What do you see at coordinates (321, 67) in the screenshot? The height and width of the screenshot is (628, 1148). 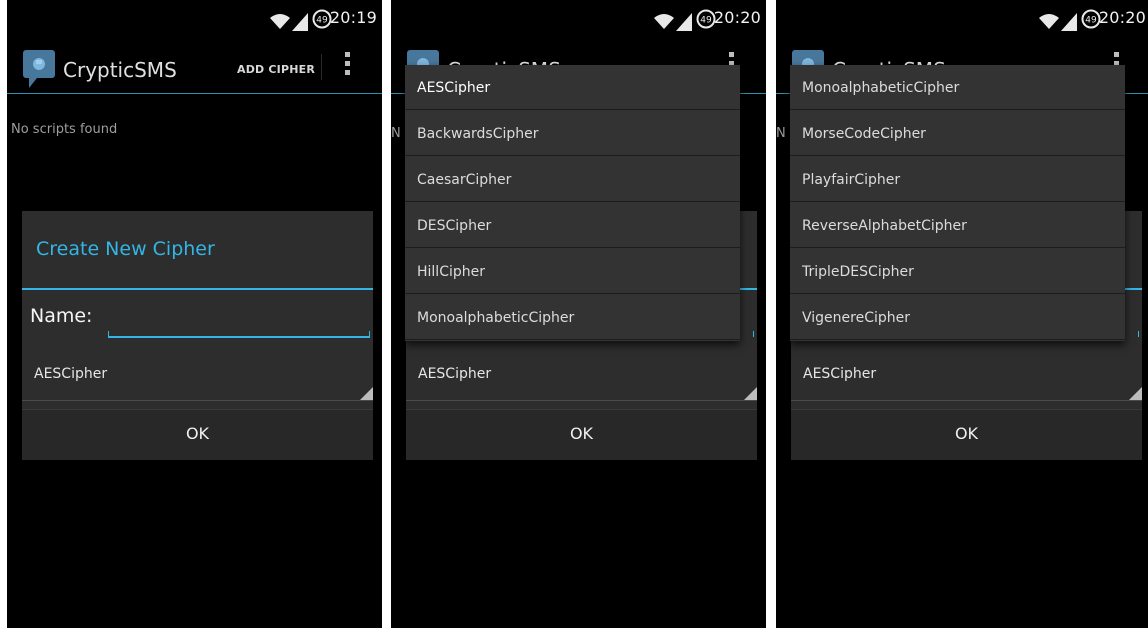 I see `action-divider` at bounding box center [321, 67].